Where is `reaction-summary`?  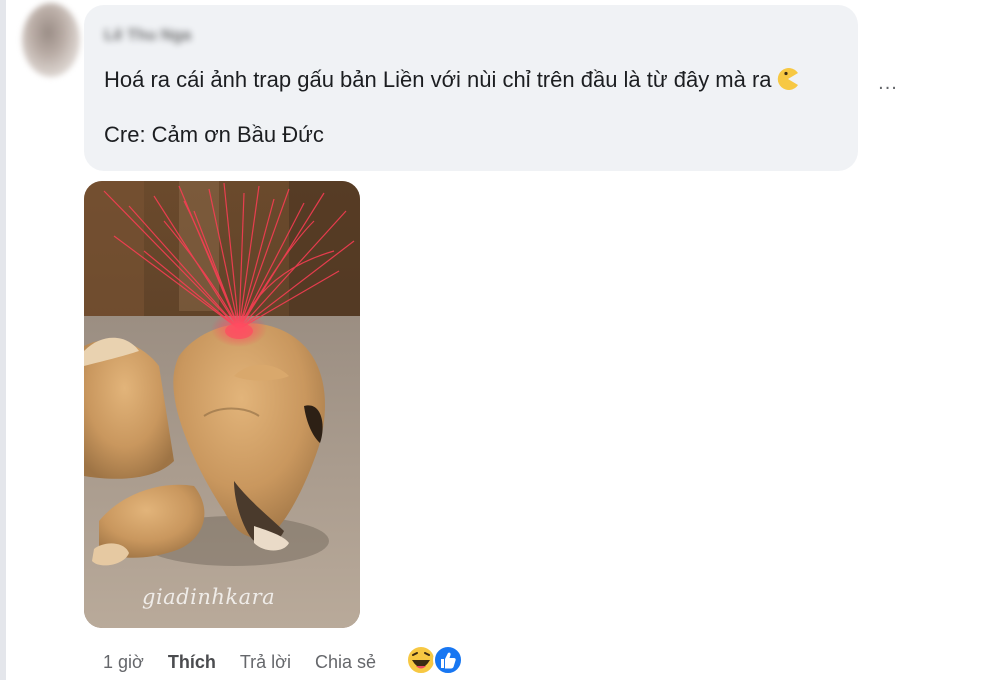
reaction-summary is located at coordinates (435, 660).